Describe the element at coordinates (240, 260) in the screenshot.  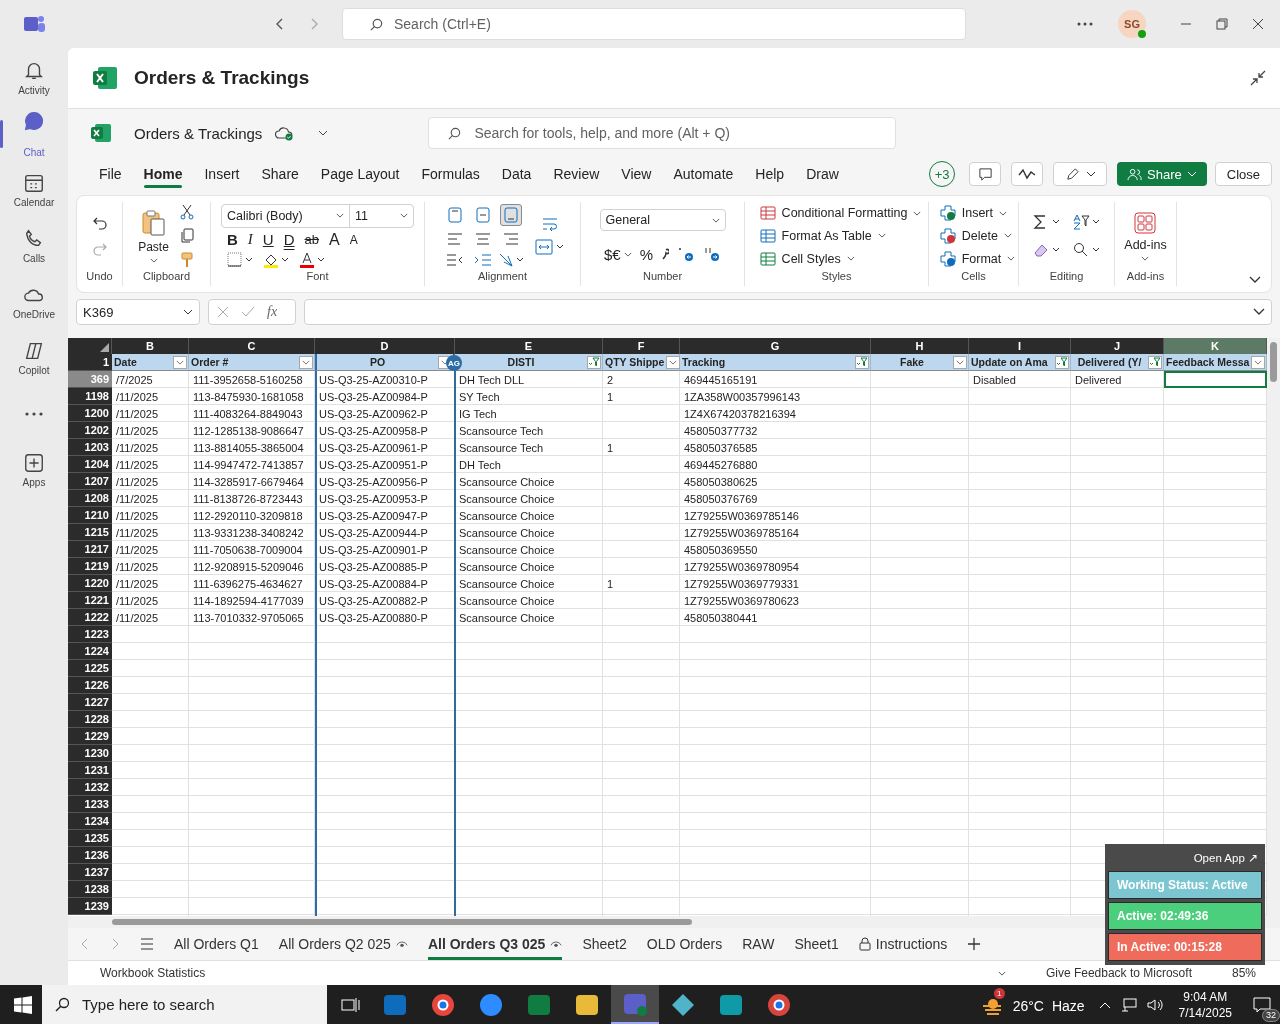
I see `borders-icon` at that location.